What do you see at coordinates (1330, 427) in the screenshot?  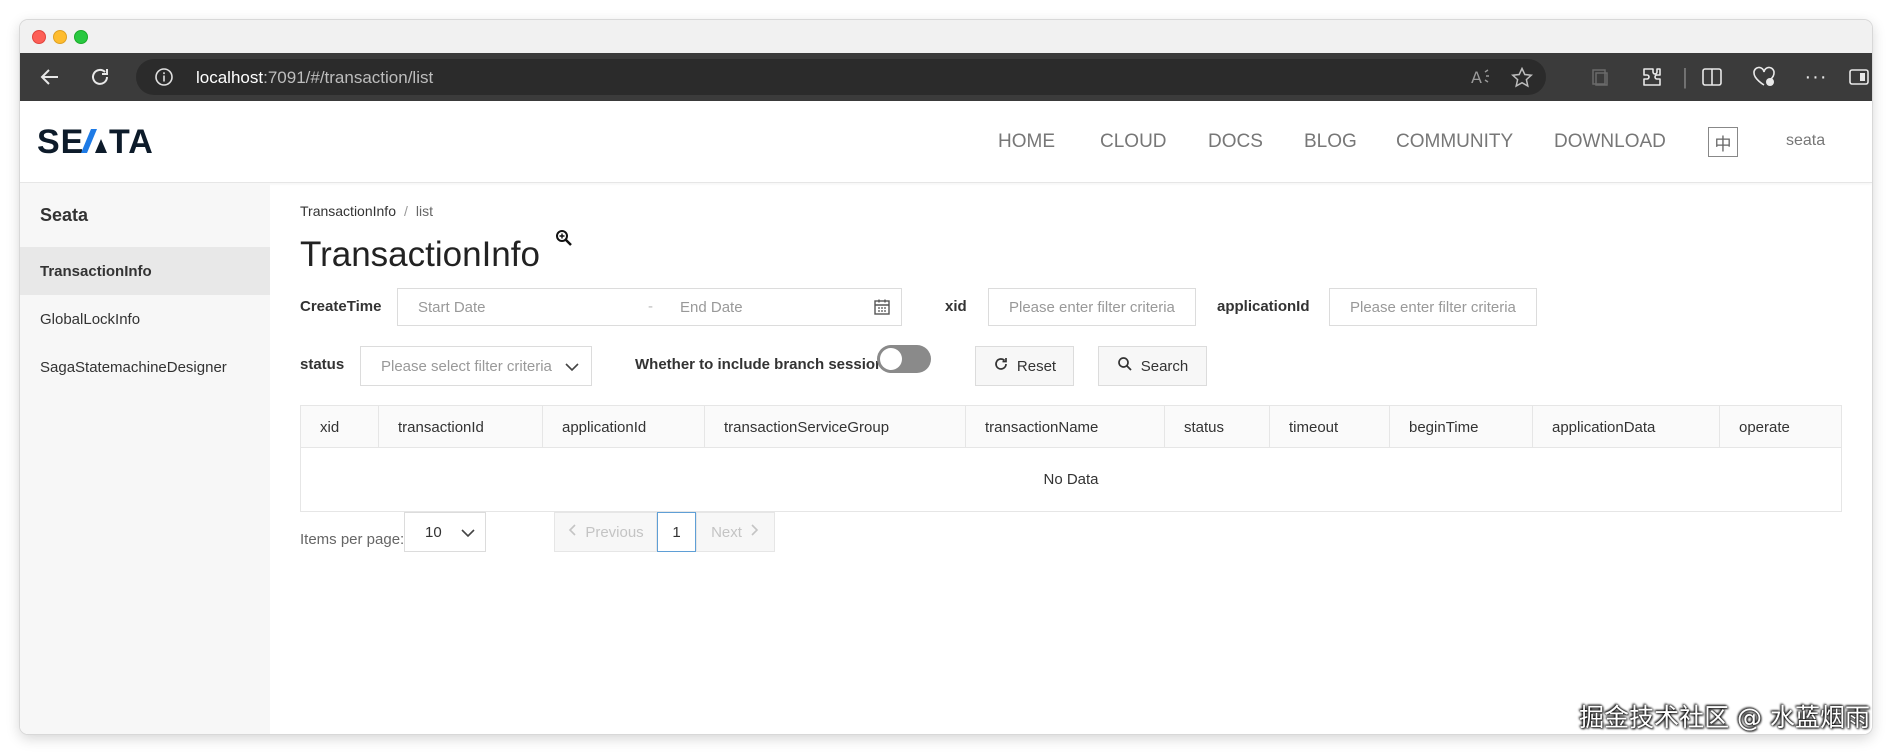 I see `column-header-timeout: timeout` at bounding box center [1330, 427].